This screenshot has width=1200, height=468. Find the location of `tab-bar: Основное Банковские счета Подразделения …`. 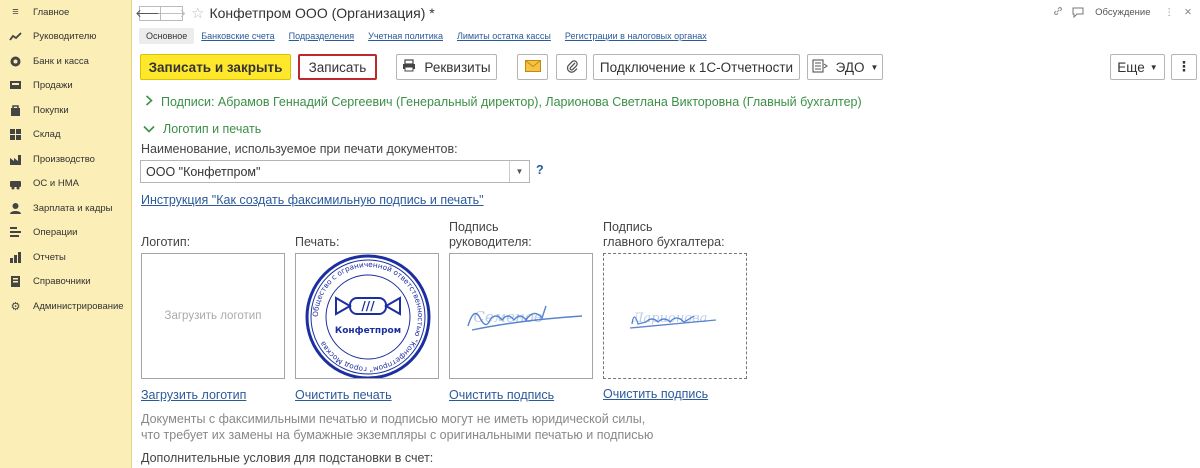

tab-bar: Основное Банковские счета Подразделения … is located at coordinates (426, 36).